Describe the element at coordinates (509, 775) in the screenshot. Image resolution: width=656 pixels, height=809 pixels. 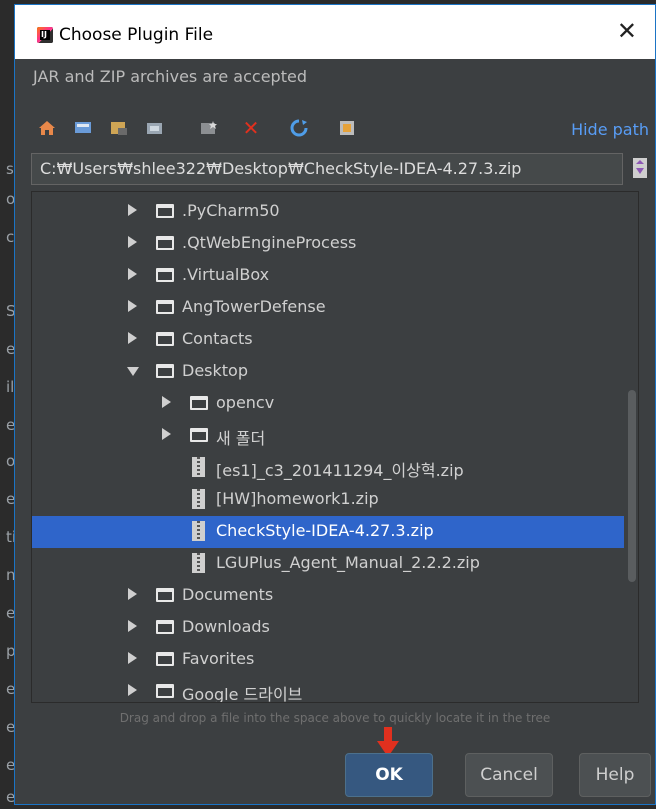
I see `cancel-button: Cancel` at that location.